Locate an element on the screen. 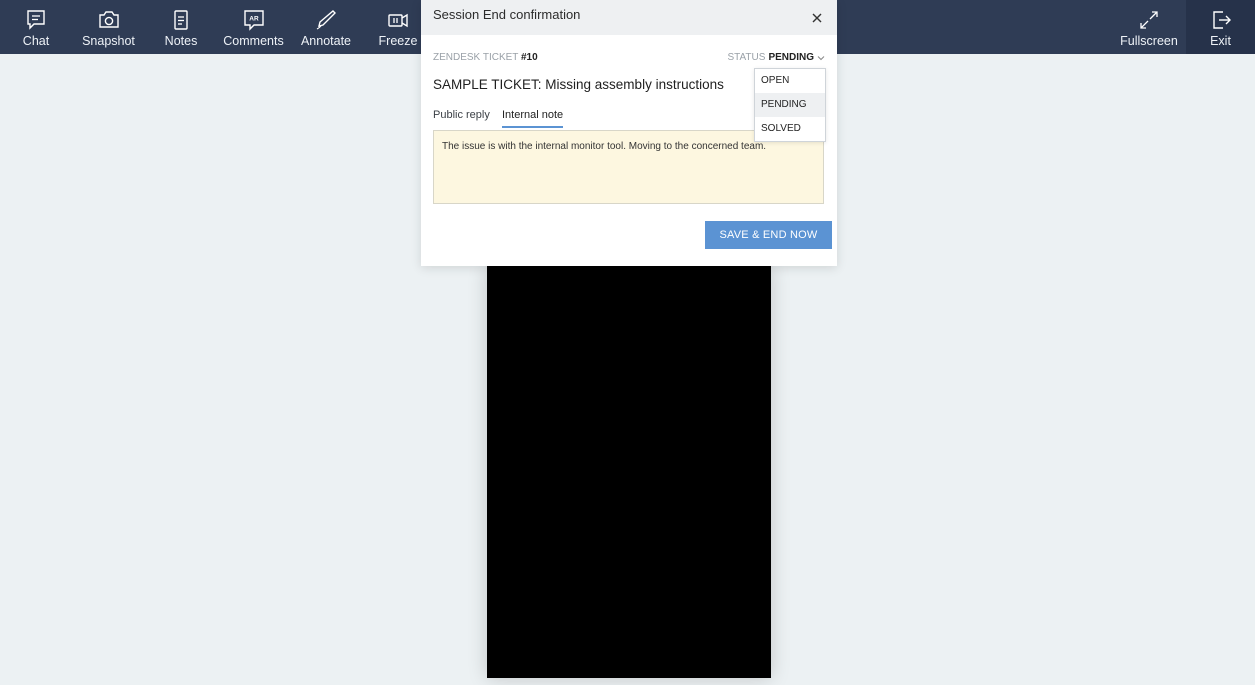  status-value: PENDING is located at coordinates (791, 57).